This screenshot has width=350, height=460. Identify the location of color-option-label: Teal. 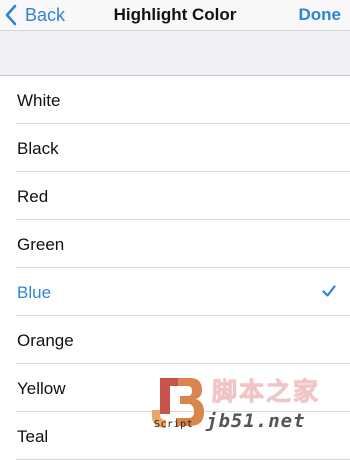
(33, 436).